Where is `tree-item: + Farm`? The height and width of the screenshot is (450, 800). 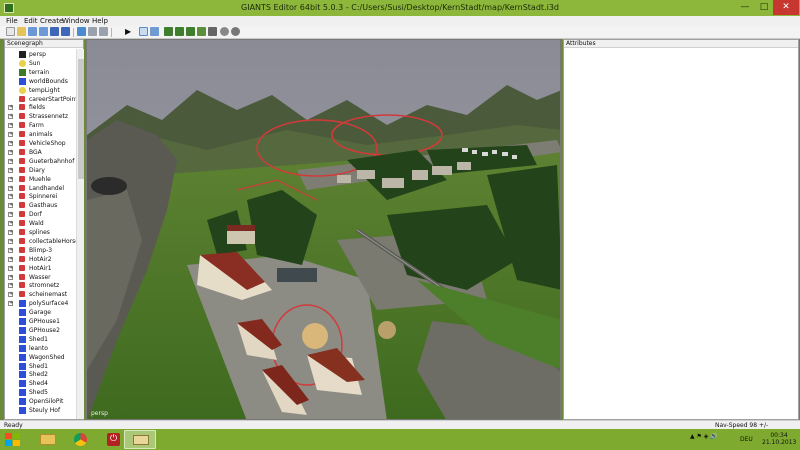 tree-item: + Farm is located at coordinates (40, 125).